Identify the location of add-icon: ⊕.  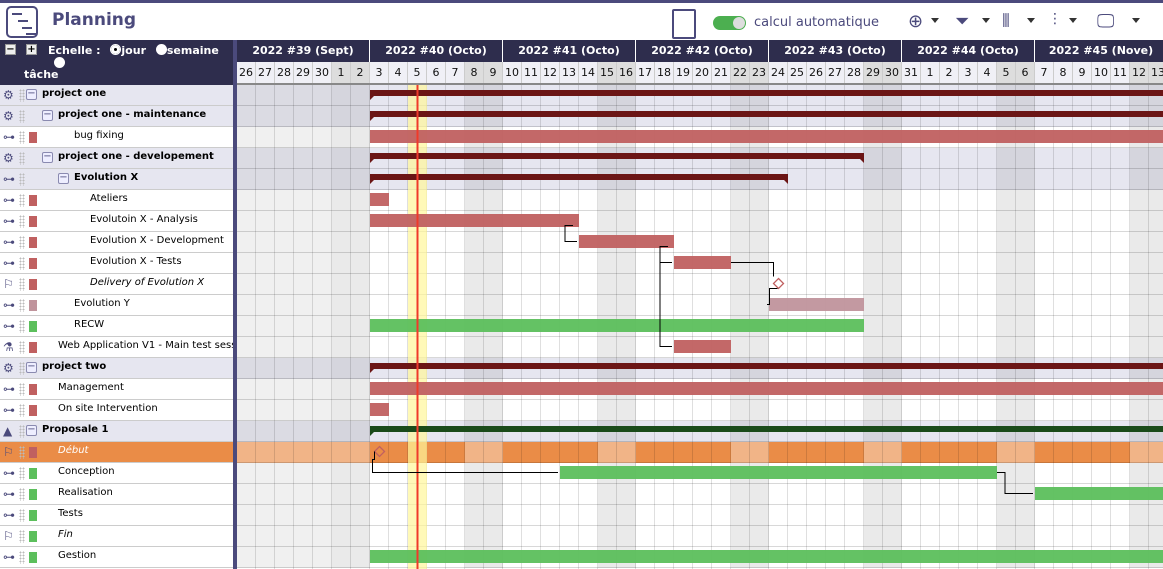
(915, 21).